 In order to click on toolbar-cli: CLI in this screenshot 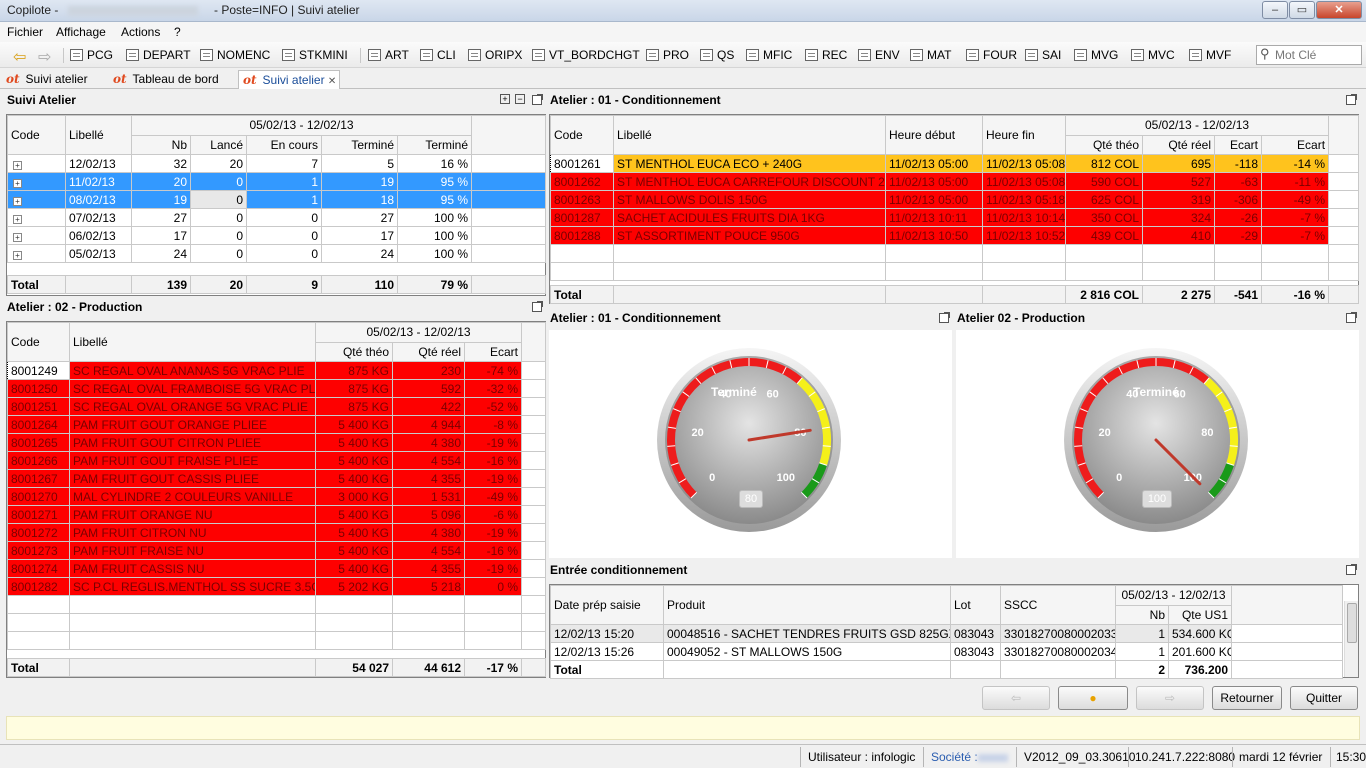, I will do `click(438, 55)`.